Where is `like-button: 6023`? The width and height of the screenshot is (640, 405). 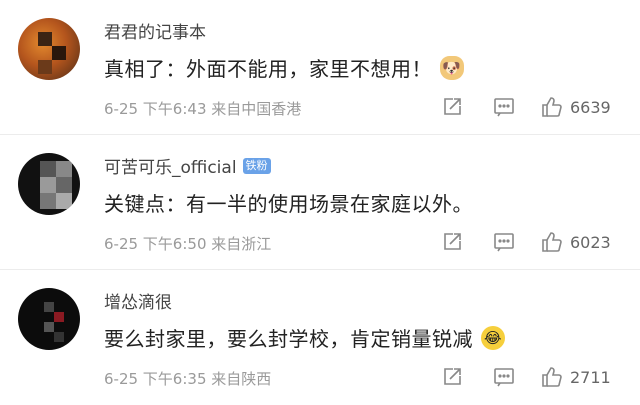
like-button: 6023 is located at coordinates (575, 242).